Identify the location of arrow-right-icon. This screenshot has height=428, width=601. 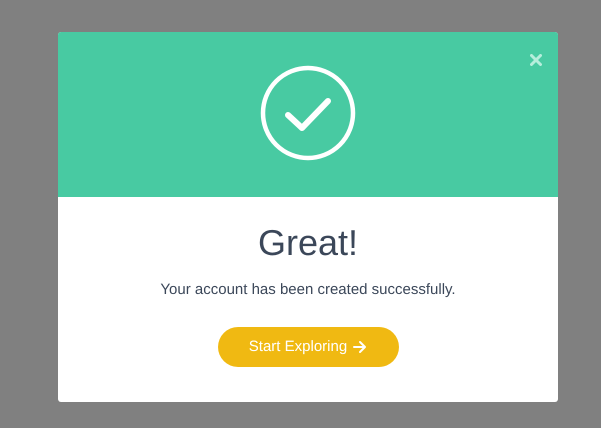
(360, 347).